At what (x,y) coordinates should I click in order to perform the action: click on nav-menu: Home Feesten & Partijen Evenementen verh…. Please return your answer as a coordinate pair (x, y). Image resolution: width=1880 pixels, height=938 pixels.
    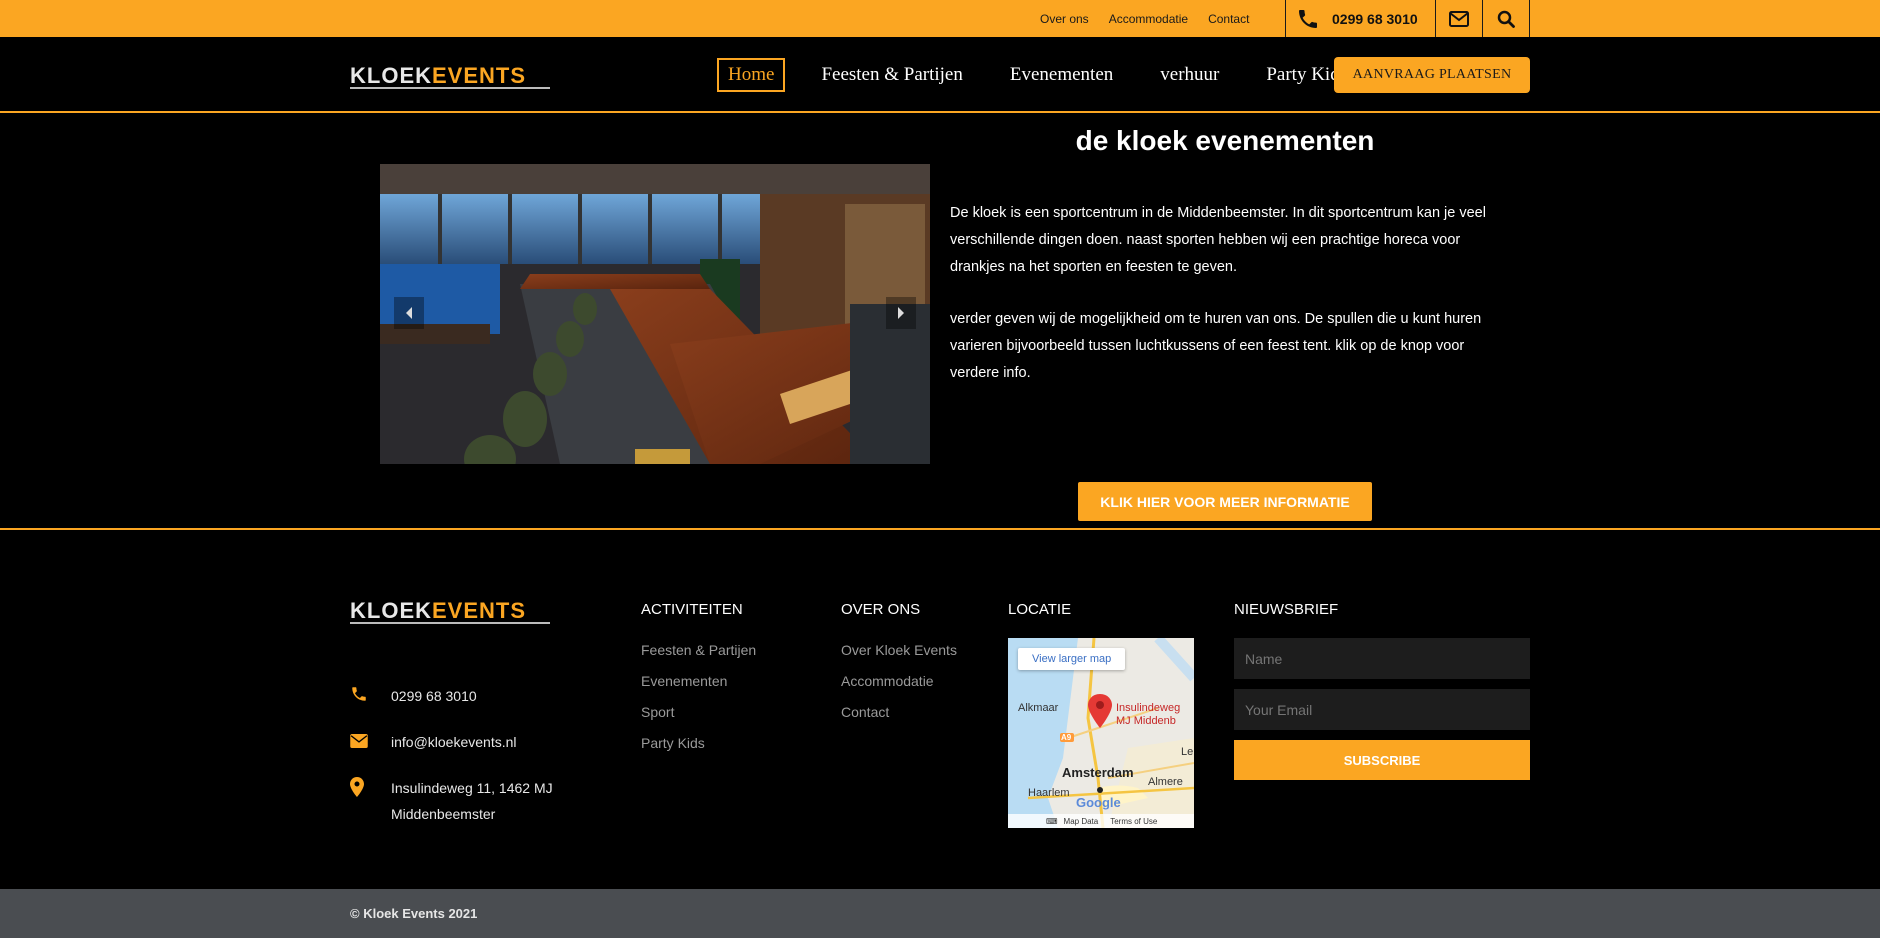
    Looking at the image, I should click on (1055, 75).